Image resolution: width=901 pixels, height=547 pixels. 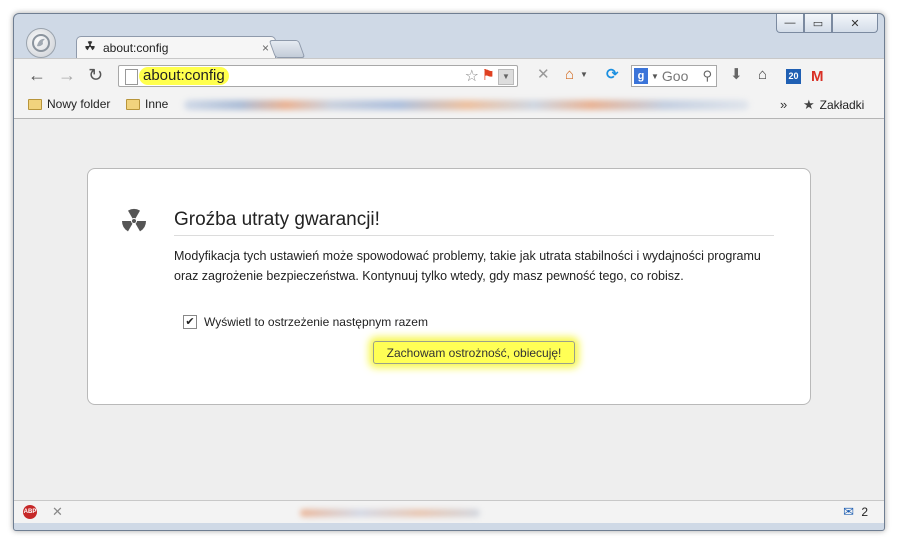 What do you see at coordinates (176, 47) in the screenshot?
I see `tab-about-config: about:config ×` at bounding box center [176, 47].